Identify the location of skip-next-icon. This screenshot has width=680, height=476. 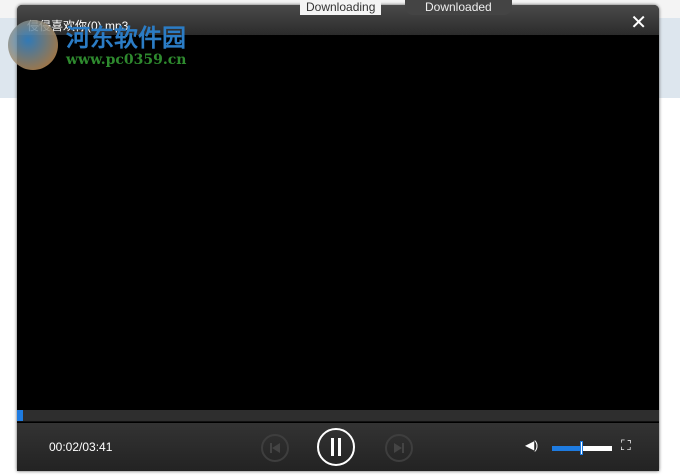
(399, 448).